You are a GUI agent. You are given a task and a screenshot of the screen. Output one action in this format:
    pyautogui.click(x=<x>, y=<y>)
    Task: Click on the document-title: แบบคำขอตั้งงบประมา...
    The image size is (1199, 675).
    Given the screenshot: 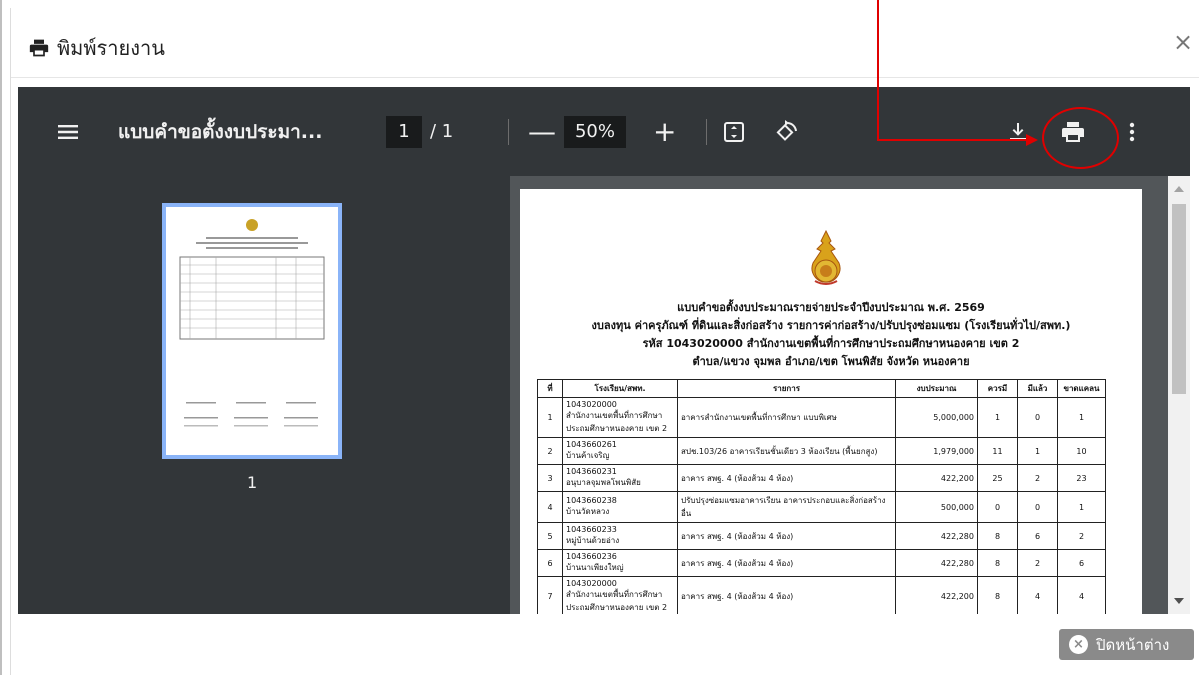 What is the action you would take?
    pyautogui.click(x=220, y=131)
    